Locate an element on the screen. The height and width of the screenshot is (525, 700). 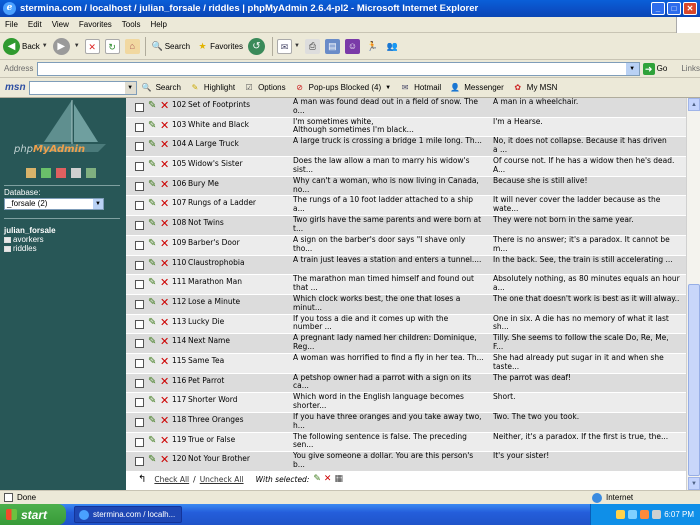
aim-button: 🏃 is located at coordinates (372, 46).